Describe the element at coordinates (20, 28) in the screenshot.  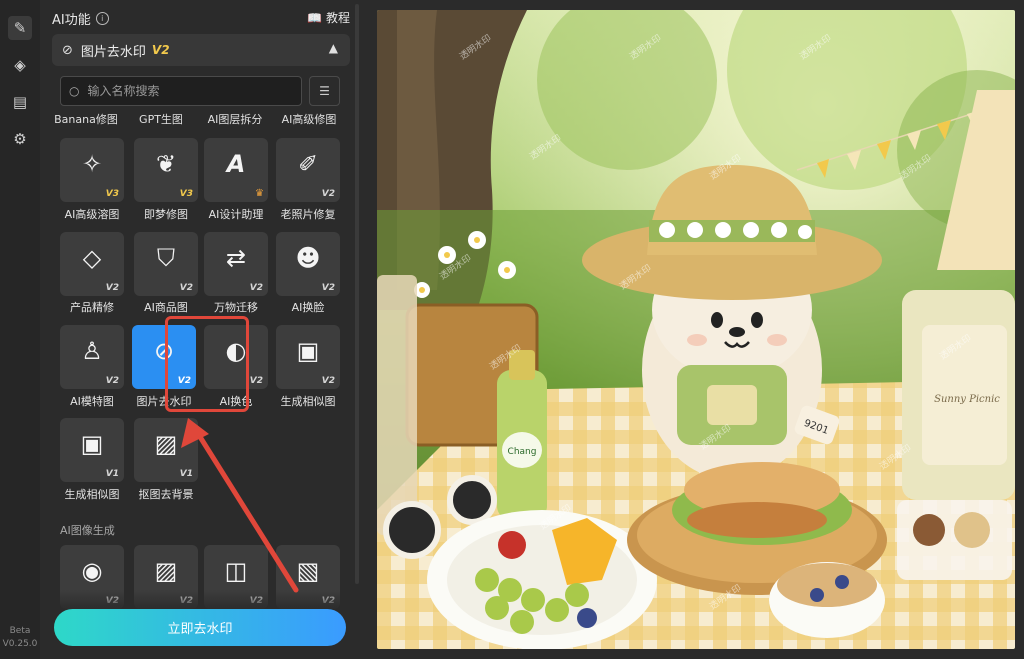
I see `edit-icon: ✎` at that location.